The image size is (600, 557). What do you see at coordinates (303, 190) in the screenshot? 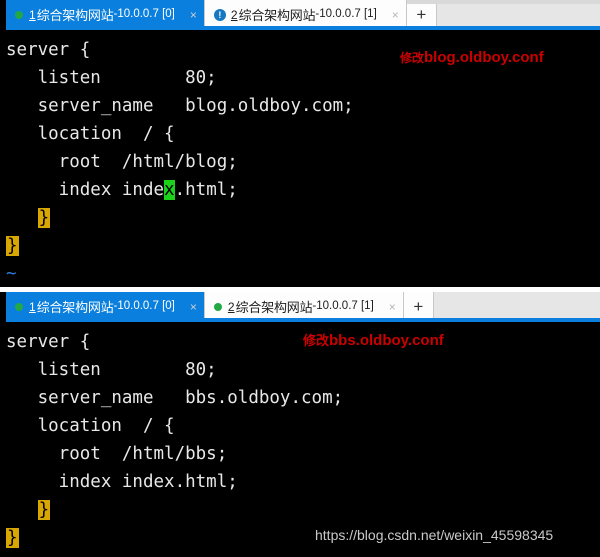
I see `terminal-line-with-cursor: index index.html;` at bounding box center [303, 190].